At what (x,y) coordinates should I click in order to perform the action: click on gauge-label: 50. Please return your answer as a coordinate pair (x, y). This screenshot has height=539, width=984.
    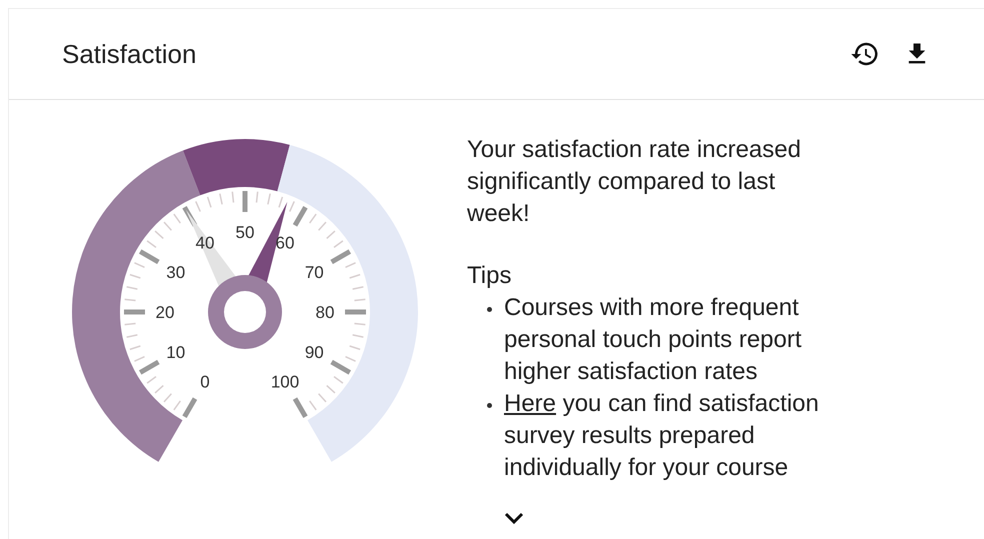
    Looking at the image, I should click on (245, 232).